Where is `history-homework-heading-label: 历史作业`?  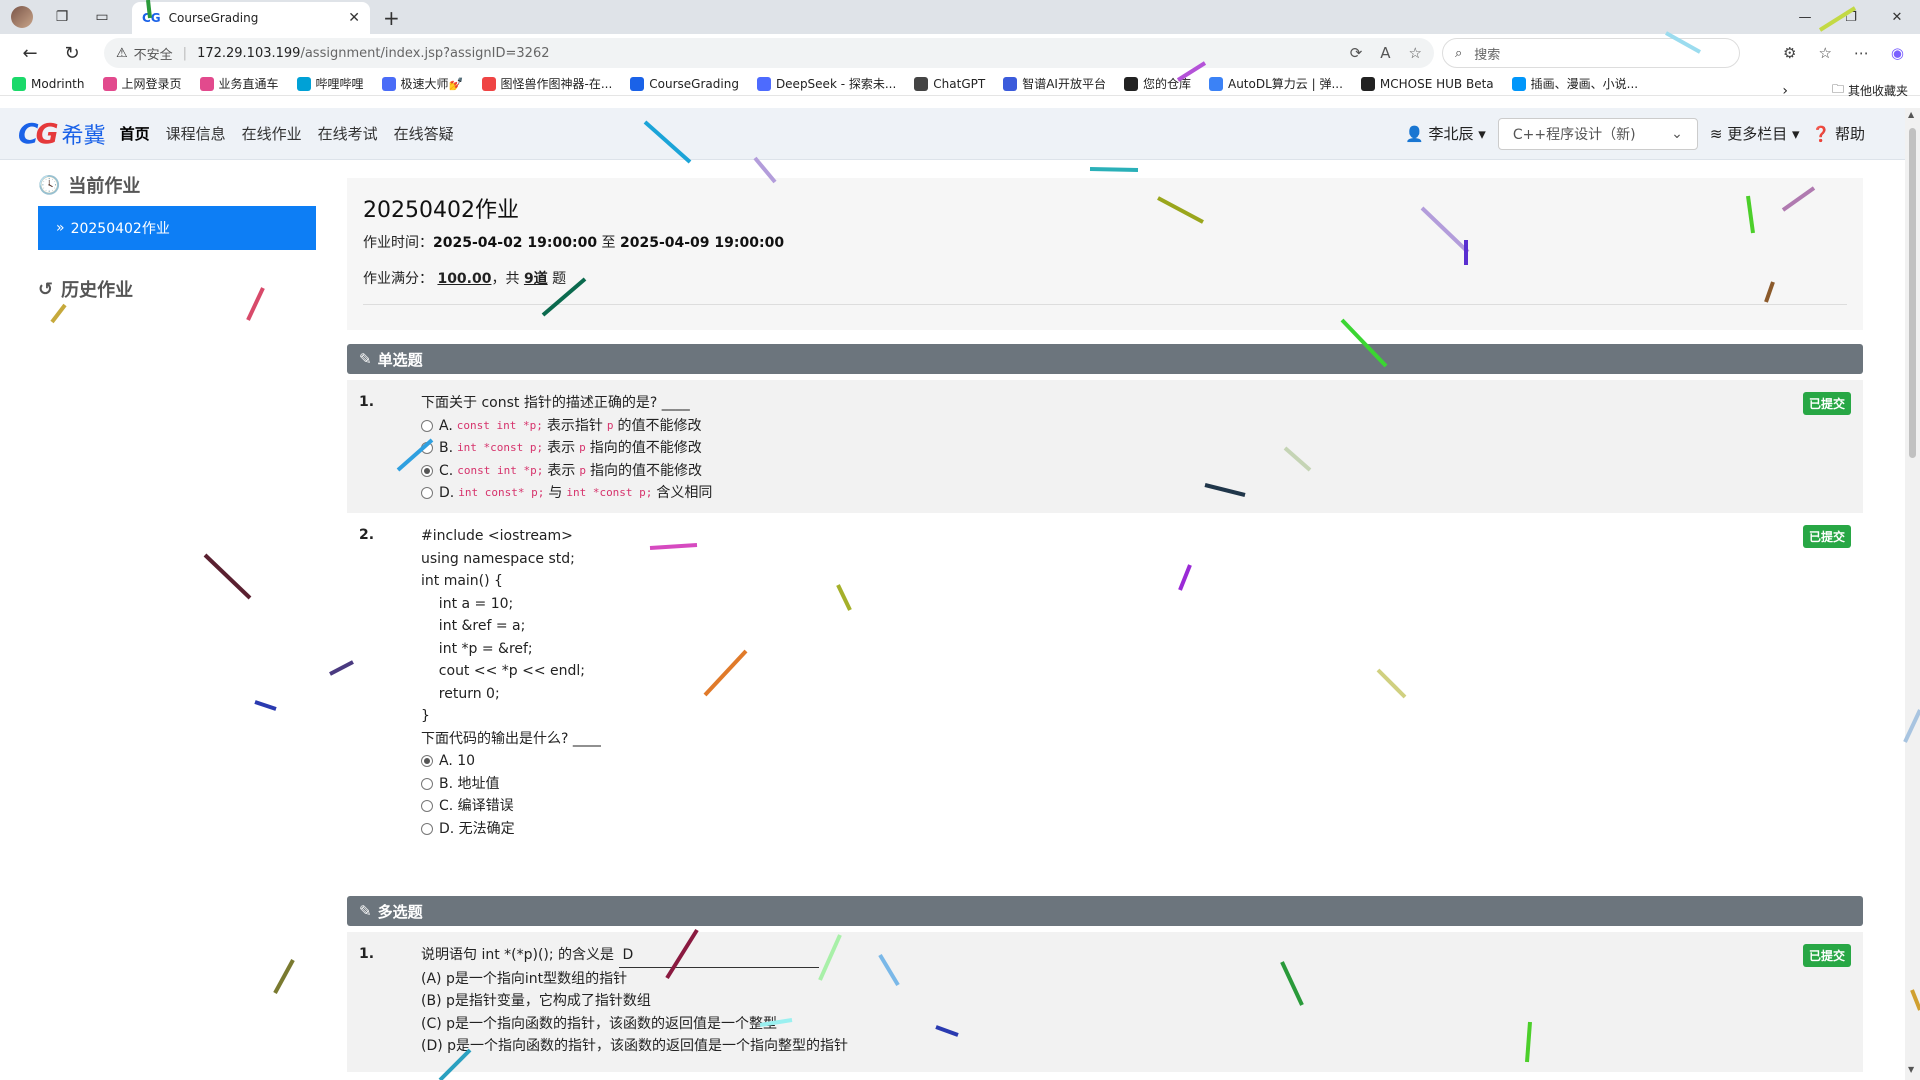 history-homework-heading-label: 历史作业 is located at coordinates (97, 290).